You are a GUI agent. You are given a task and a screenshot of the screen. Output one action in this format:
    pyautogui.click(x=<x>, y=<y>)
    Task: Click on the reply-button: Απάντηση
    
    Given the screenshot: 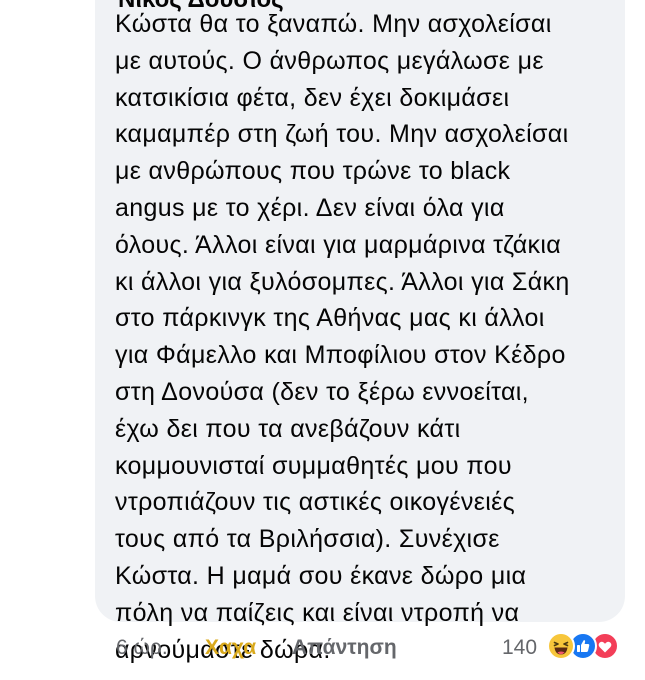 What is the action you would take?
    pyautogui.click(x=344, y=648)
    